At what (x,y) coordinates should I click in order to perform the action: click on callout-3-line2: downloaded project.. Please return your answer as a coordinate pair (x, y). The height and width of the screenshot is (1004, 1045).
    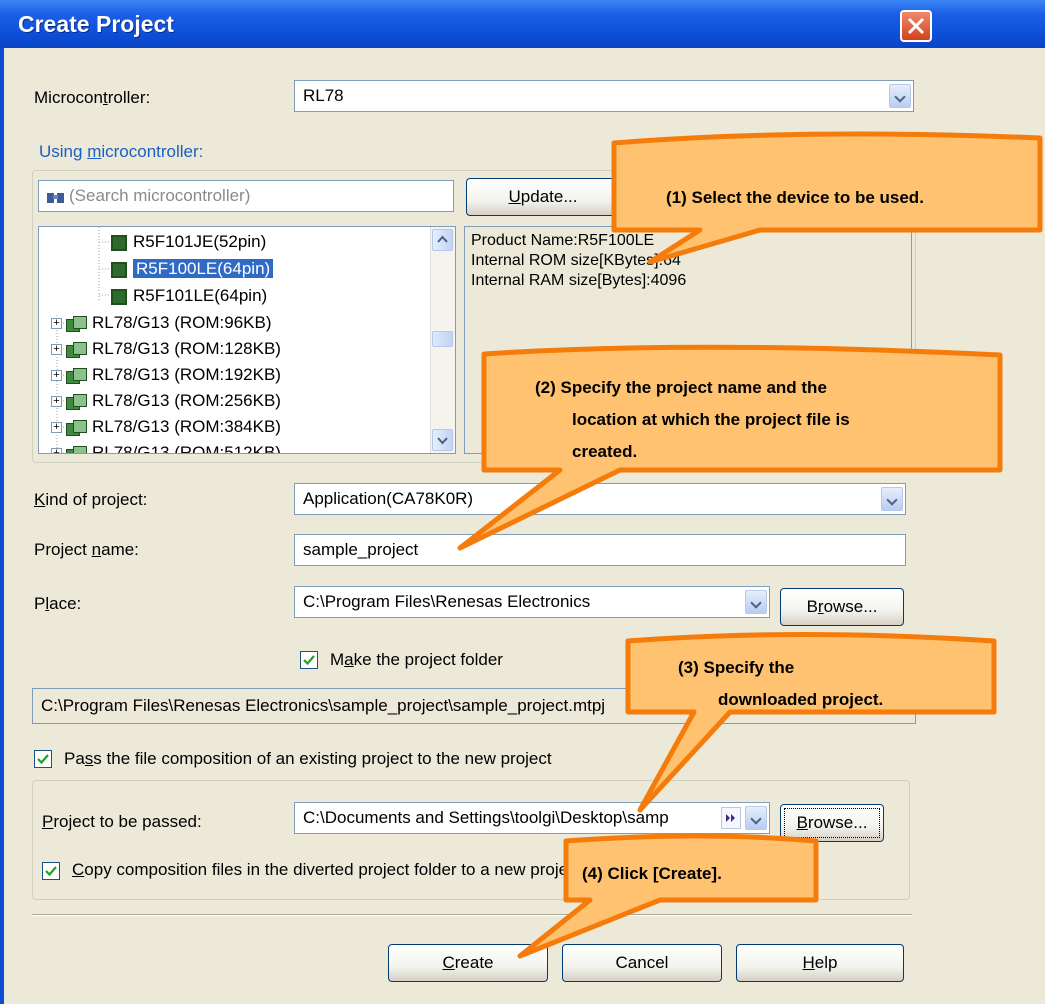
    Looking at the image, I should click on (801, 699).